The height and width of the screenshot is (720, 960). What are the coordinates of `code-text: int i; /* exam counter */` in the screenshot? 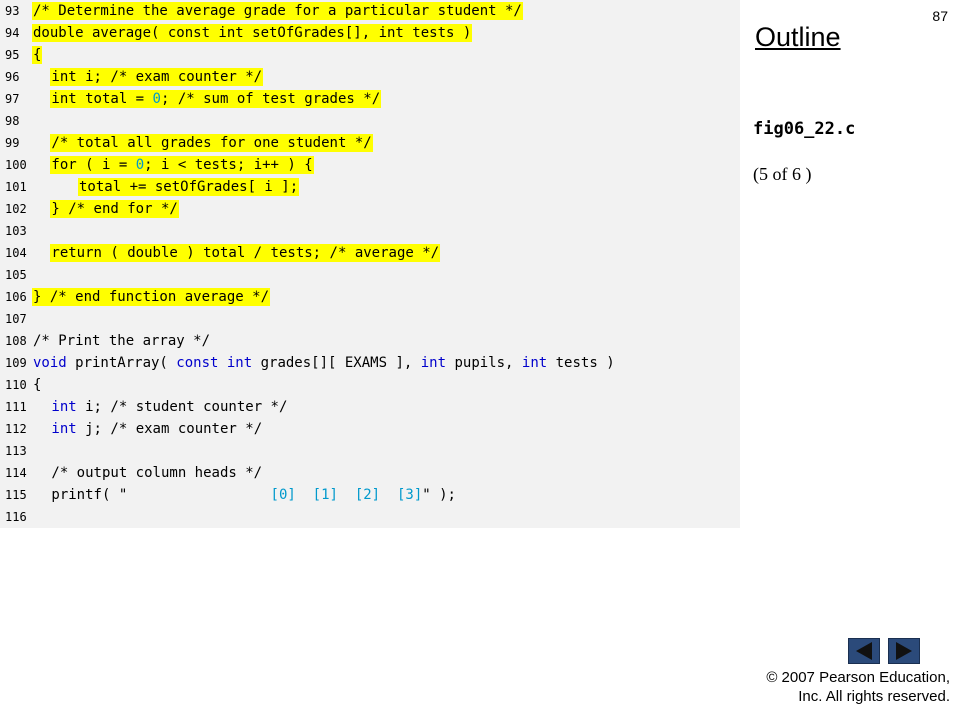 It's located at (157, 77).